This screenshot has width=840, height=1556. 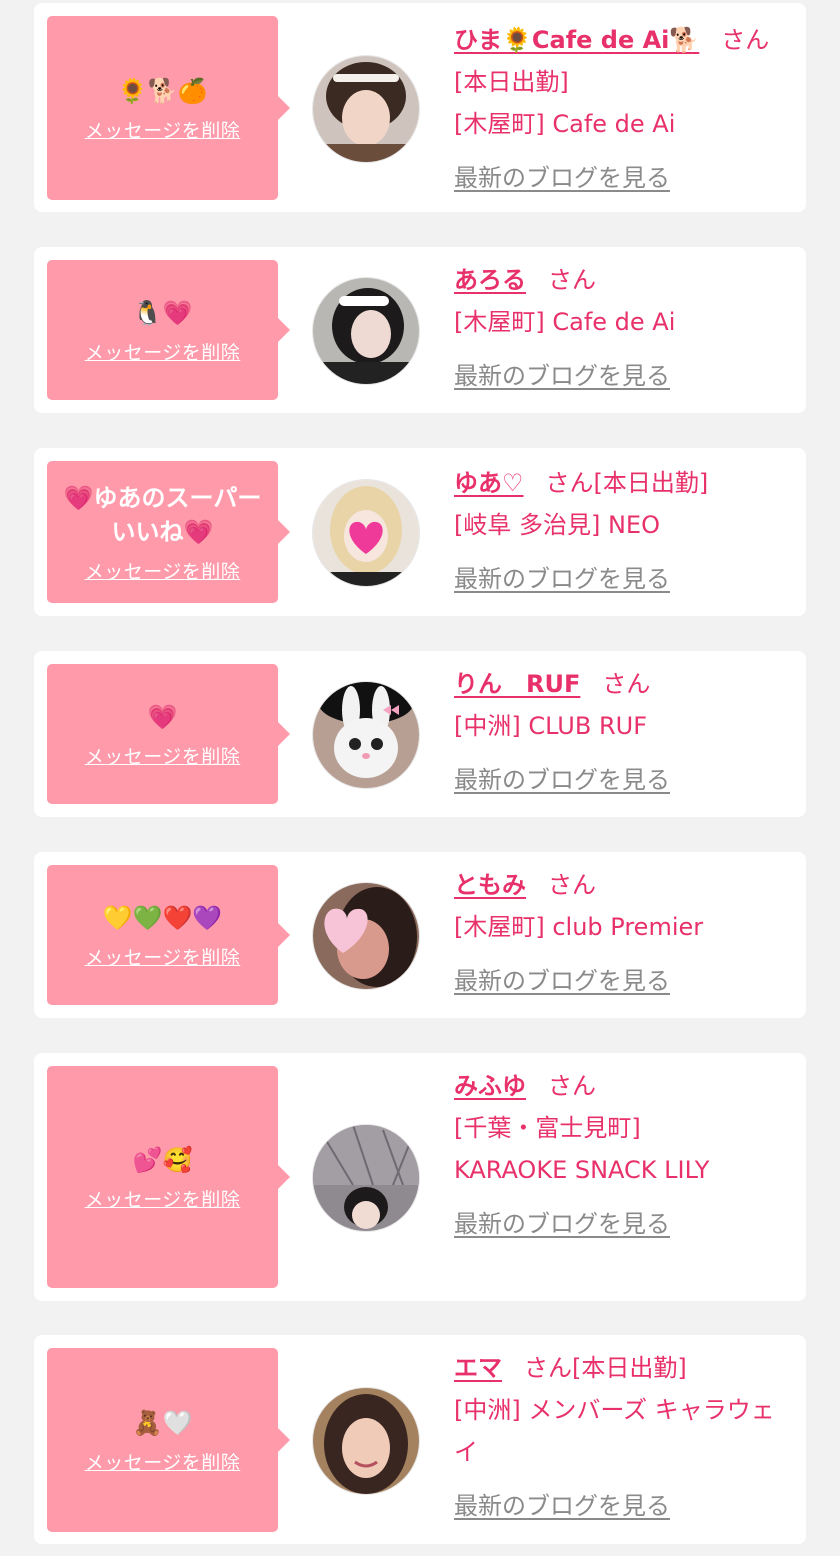 What do you see at coordinates (490, 280) in the screenshot?
I see `cast-name-link: あろる` at bounding box center [490, 280].